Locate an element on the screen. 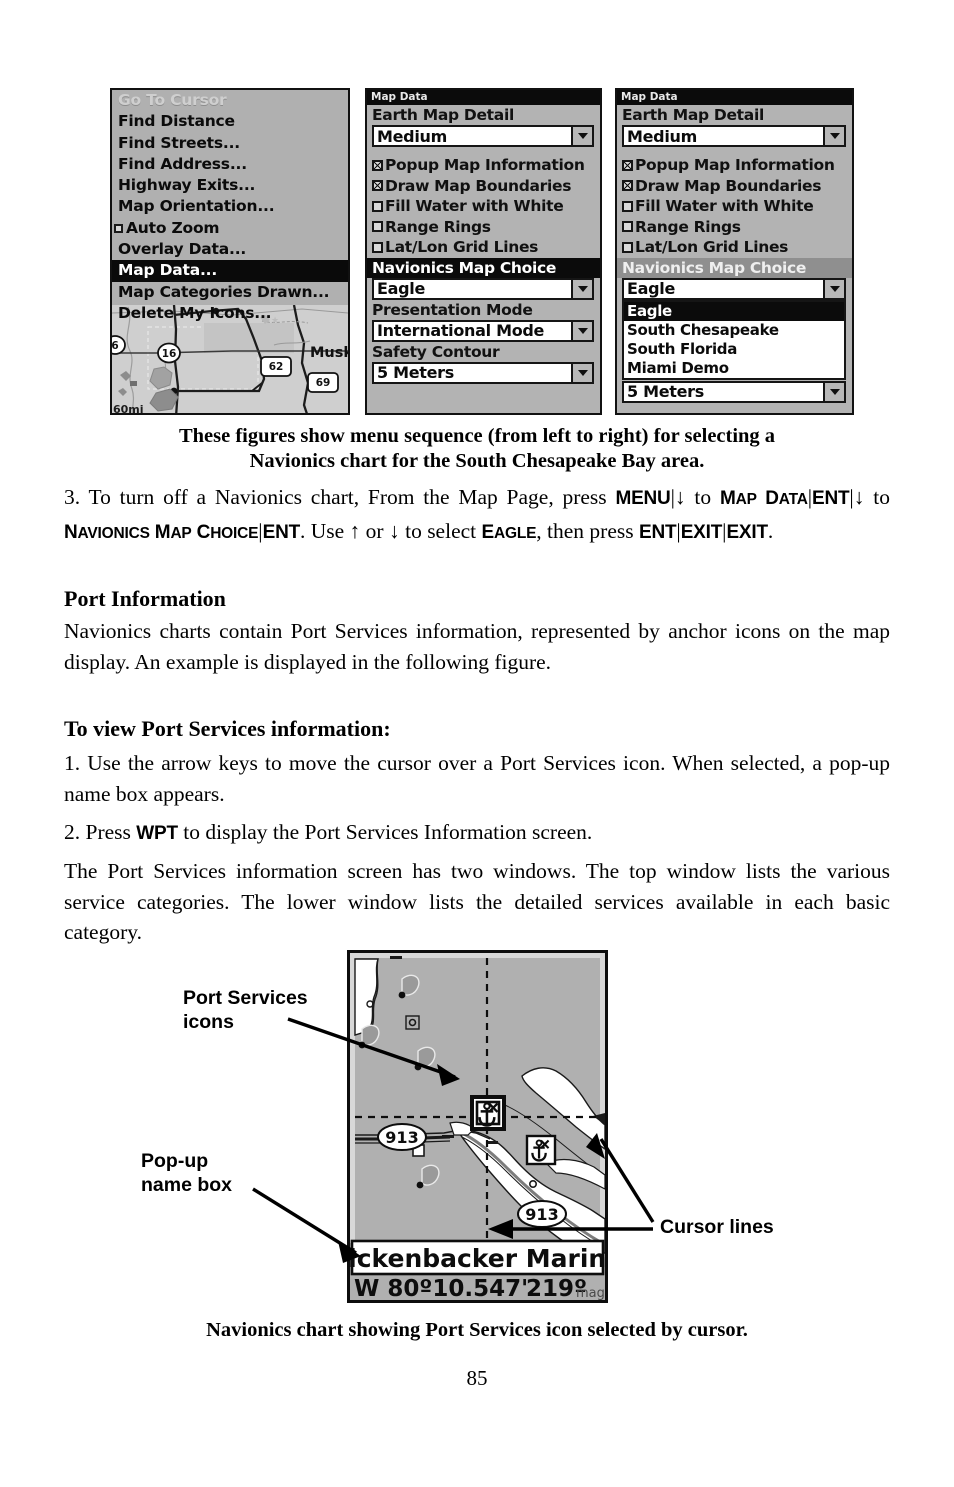 The image size is (954, 1487). option-south-chesapeake: South Chesapeake is located at coordinates (734, 330).